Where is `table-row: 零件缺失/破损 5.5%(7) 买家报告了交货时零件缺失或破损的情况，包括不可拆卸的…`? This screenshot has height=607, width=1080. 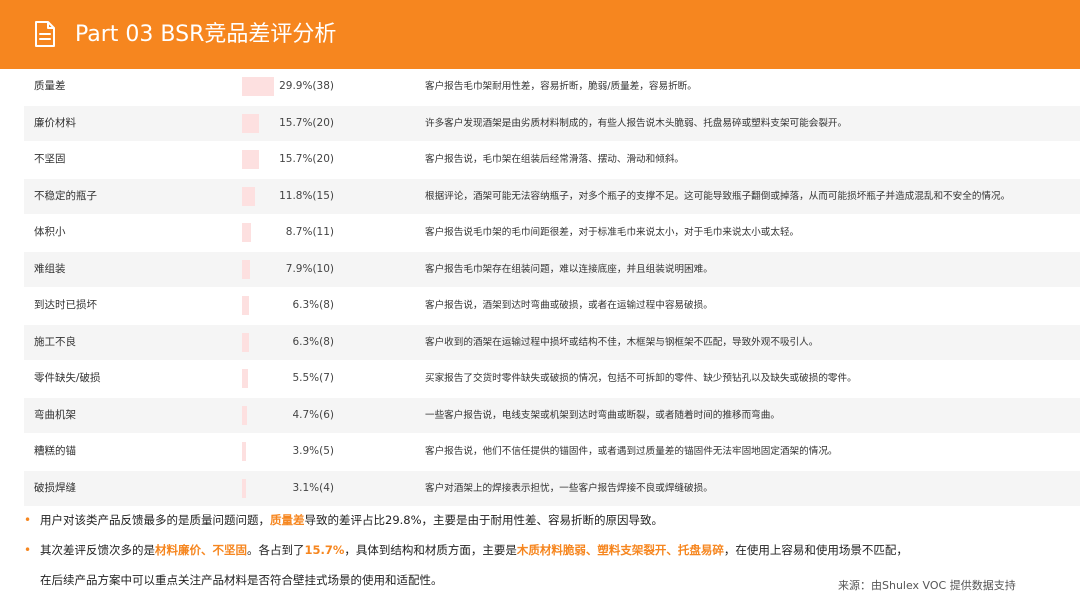
table-row: 零件缺失/破损 5.5%(7) 买家报告了交货时零件缺失或破损的情况，包括不可拆卸的… is located at coordinates (552, 379).